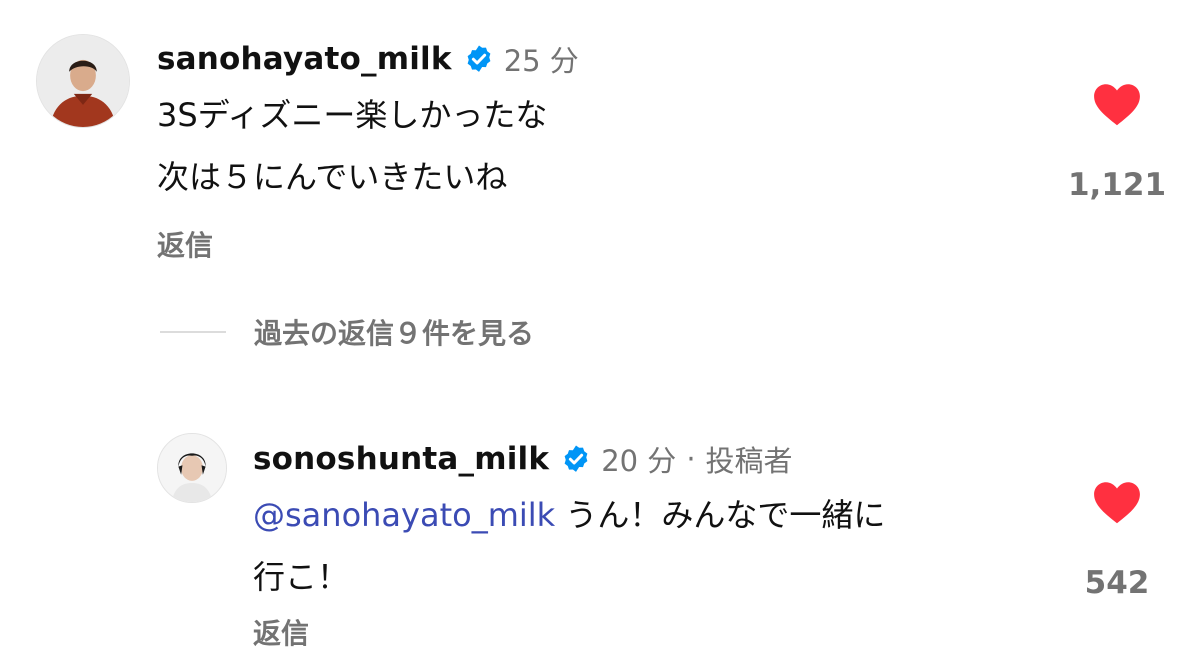 The image size is (1200, 671). I want to click on like-count: 542, so click(1117, 583).